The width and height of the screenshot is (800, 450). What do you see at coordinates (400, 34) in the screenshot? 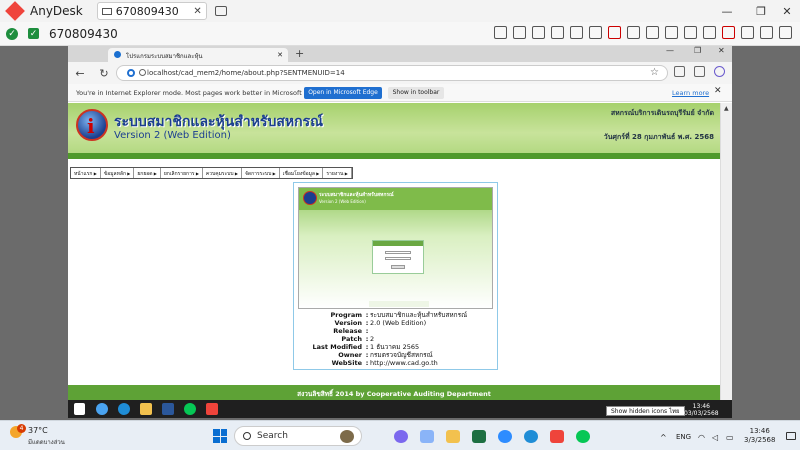
I see `anydesk-session-bar: ✓ ✓ 670809430` at bounding box center [400, 34].